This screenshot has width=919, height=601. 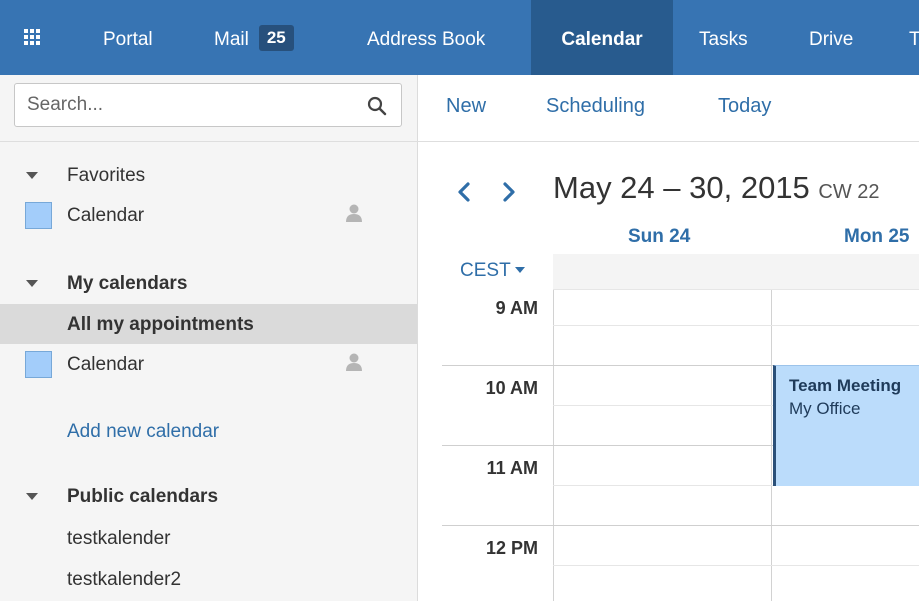 What do you see at coordinates (208, 579) in the screenshot?
I see `public-calendar-item: testkalender2` at bounding box center [208, 579].